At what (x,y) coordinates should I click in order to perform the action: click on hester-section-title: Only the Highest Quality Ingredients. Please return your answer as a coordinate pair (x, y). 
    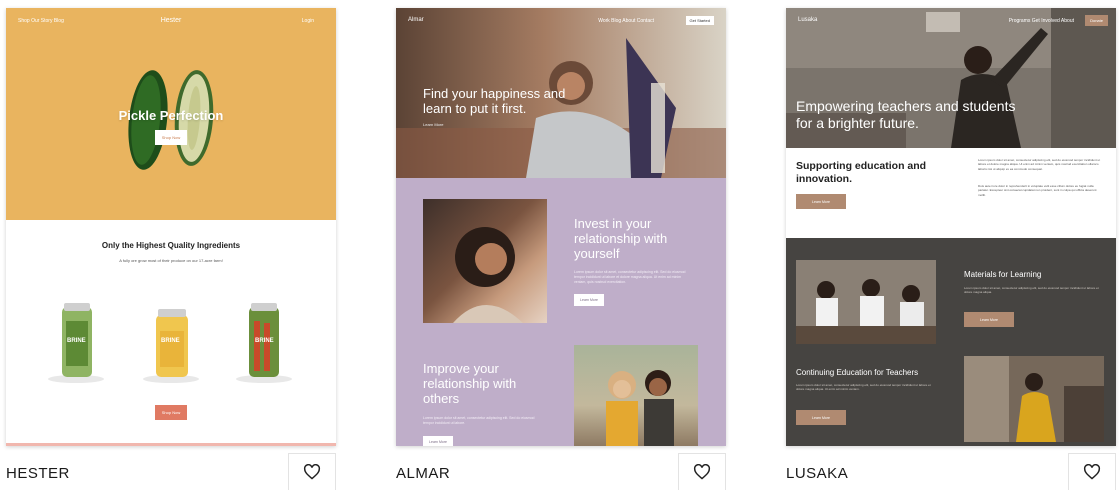
    Looking at the image, I should click on (171, 245).